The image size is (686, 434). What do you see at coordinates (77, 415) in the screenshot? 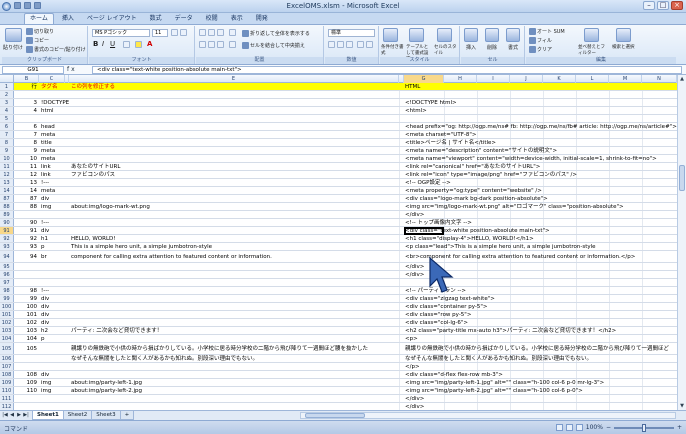
I see `sheet-tab-sheet2: Sheet2` at bounding box center [77, 415].